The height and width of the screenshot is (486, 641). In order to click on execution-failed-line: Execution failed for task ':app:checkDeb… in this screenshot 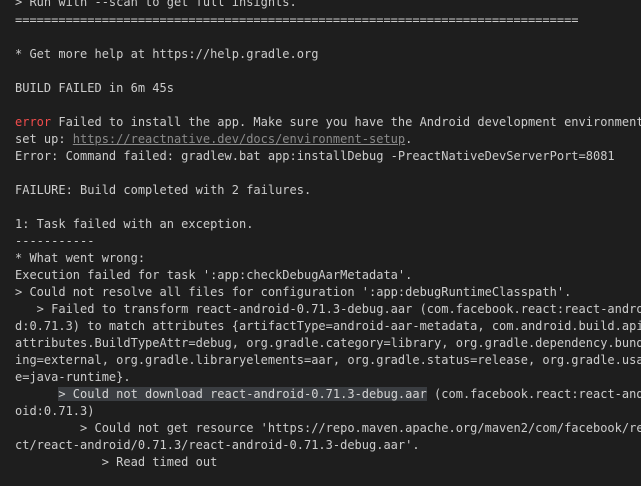, I will do `click(214, 275)`.